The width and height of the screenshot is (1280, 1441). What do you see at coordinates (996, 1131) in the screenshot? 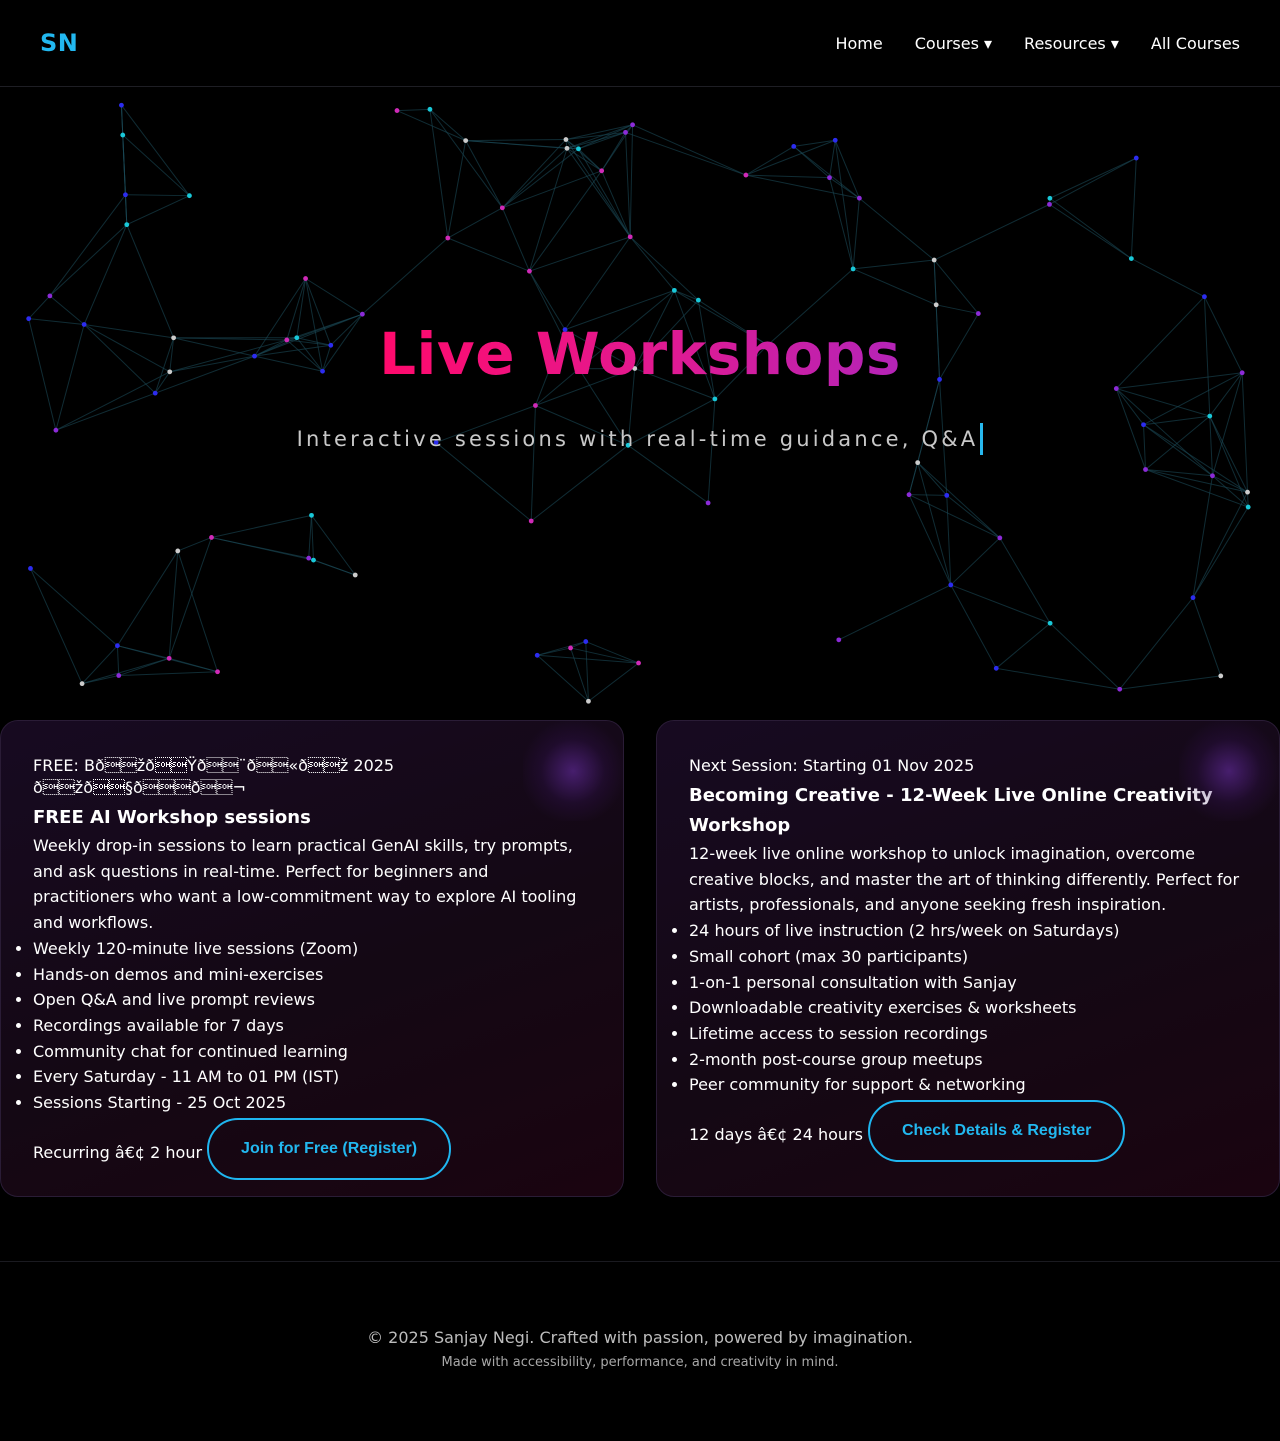
I see `check-details-register-button: Check Details & Register` at bounding box center [996, 1131].